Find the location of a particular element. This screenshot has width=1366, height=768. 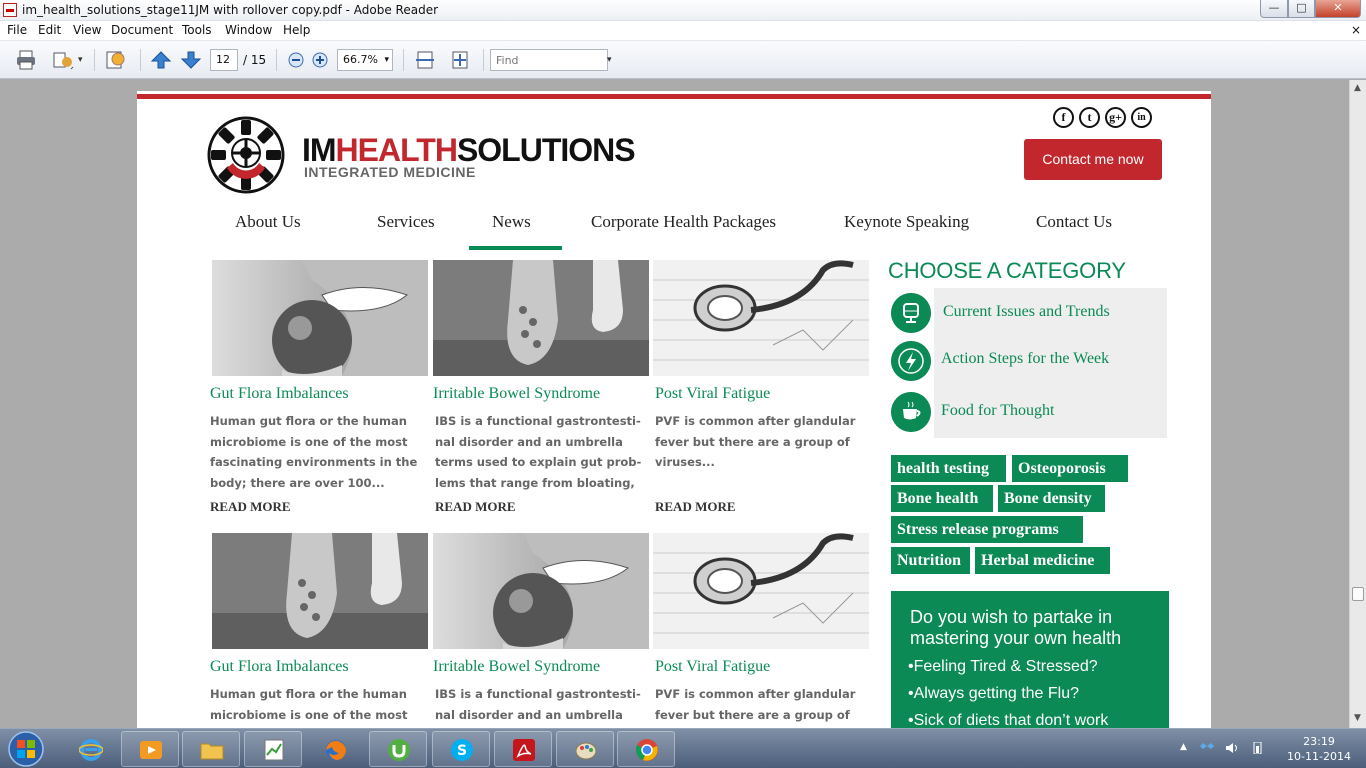

scrollbar-thumb is located at coordinates (1358, 594).